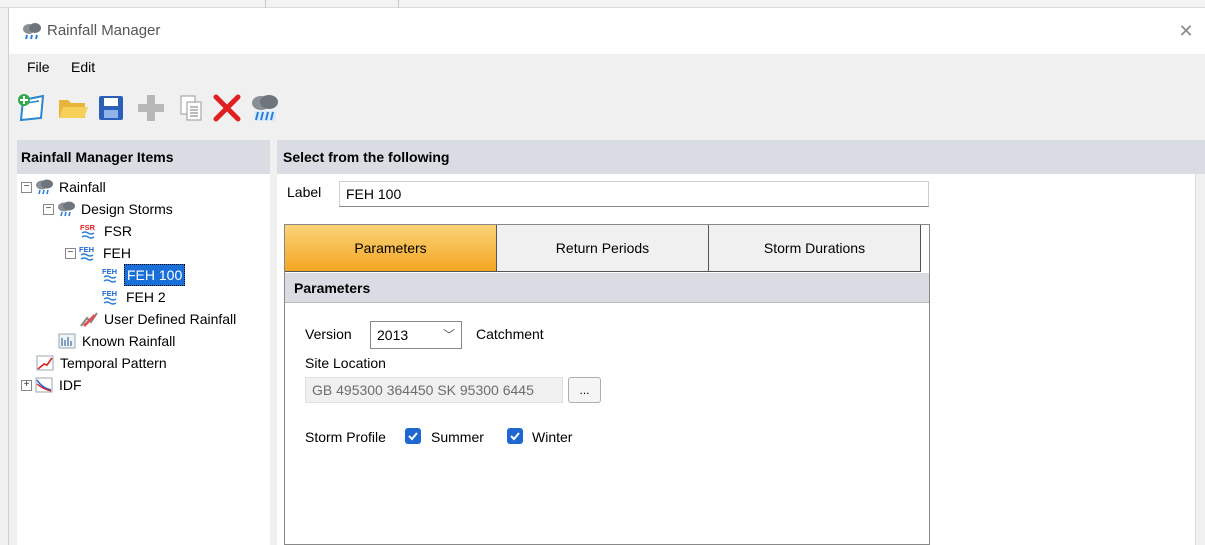  Describe the element at coordinates (607, 70) in the screenshot. I see `menu-bar: File Edit` at that location.